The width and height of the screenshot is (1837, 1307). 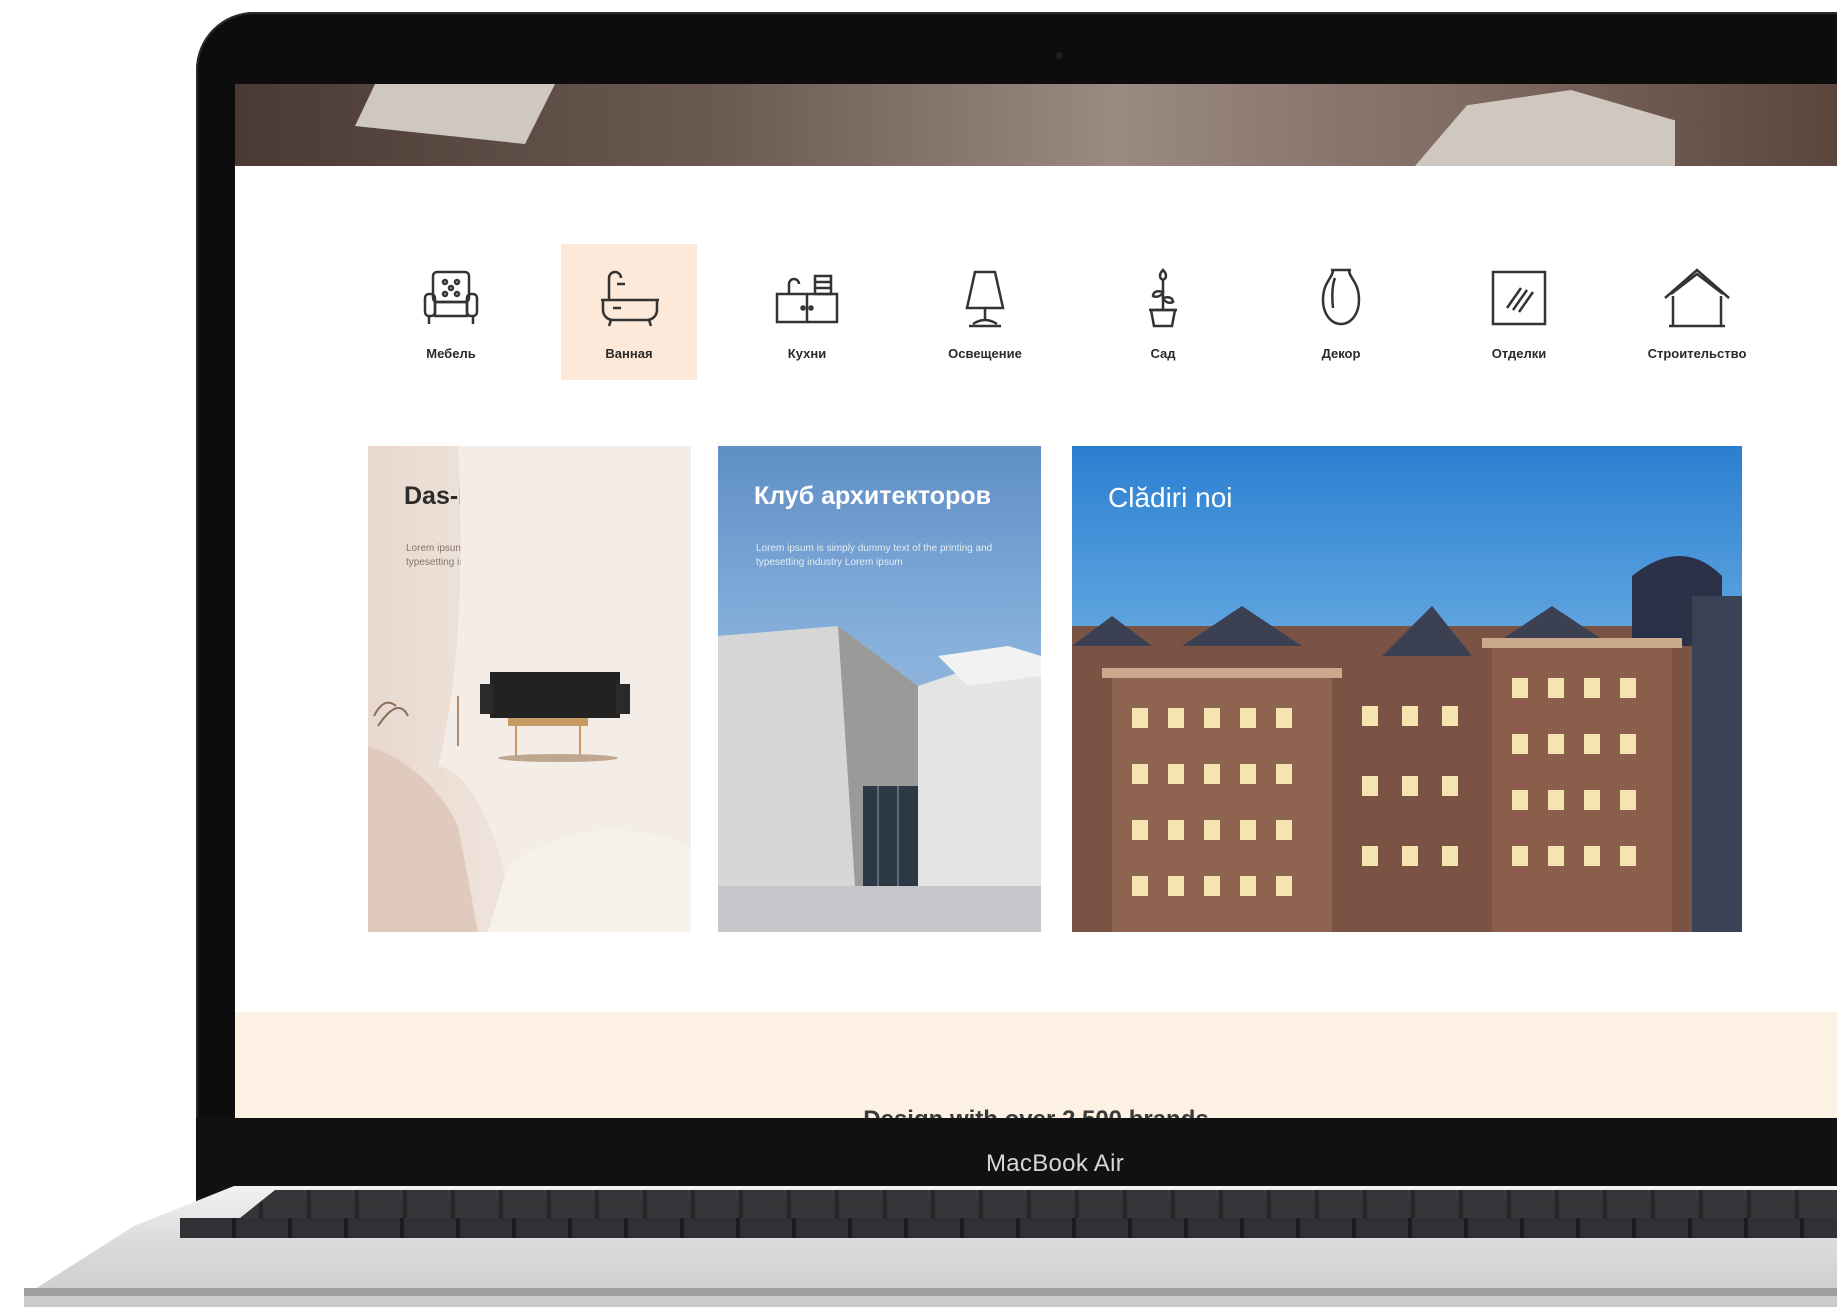 I want to click on interior-illustration, so click(x=529, y=689).